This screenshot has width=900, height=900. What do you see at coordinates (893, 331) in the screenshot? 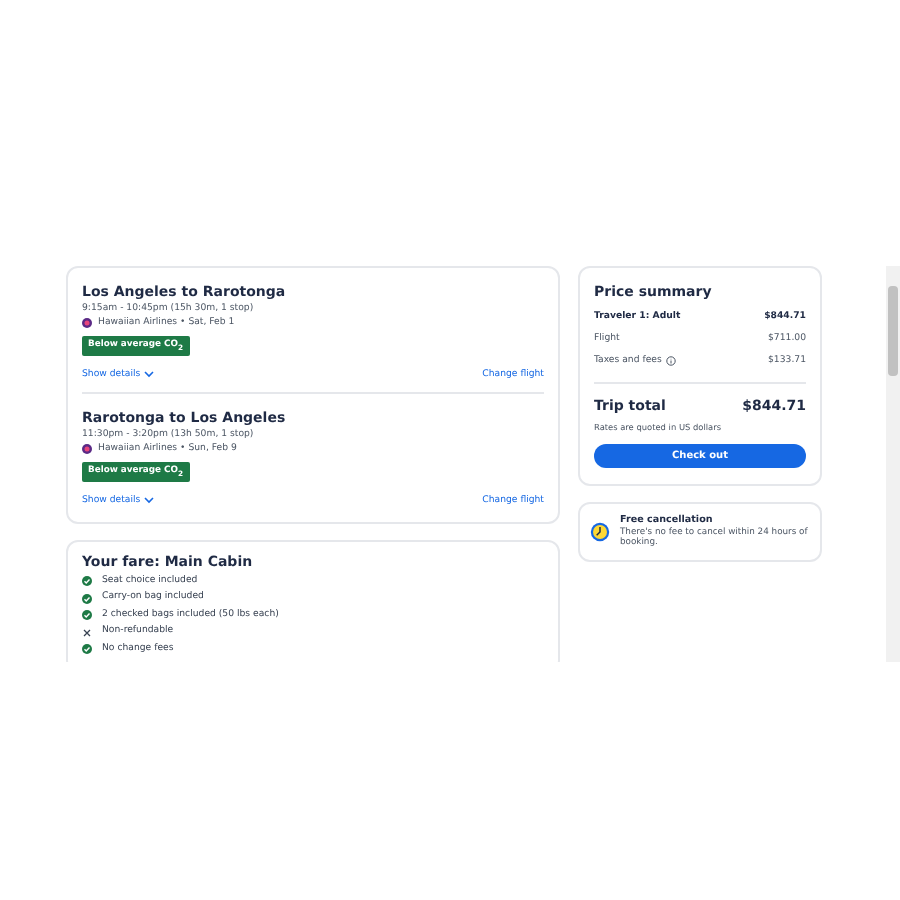
I see `scrollbar-thumb` at bounding box center [893, 331].